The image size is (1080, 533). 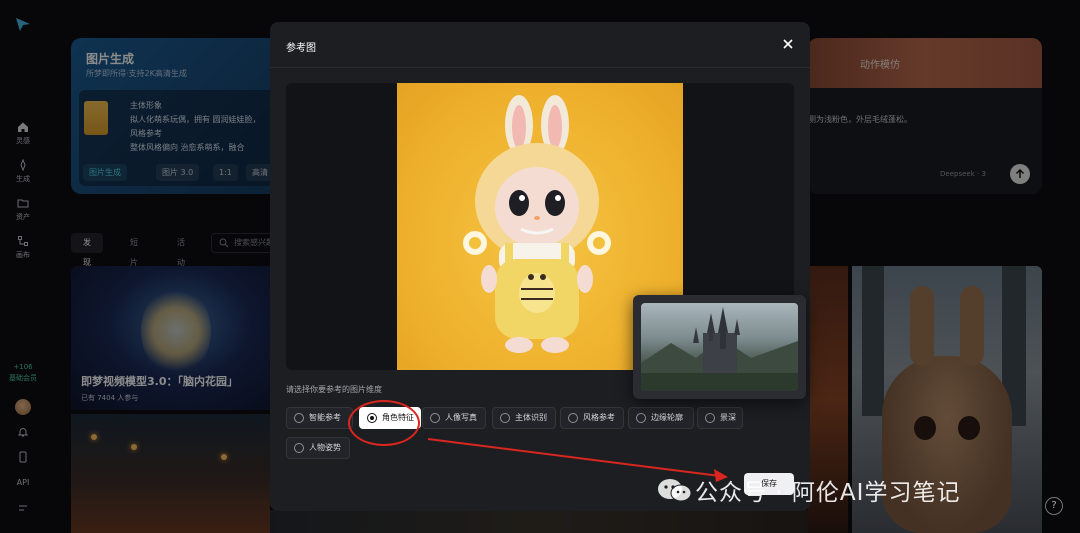 I want to click on dialog-title: 参考图, so click(x=301, y=48).